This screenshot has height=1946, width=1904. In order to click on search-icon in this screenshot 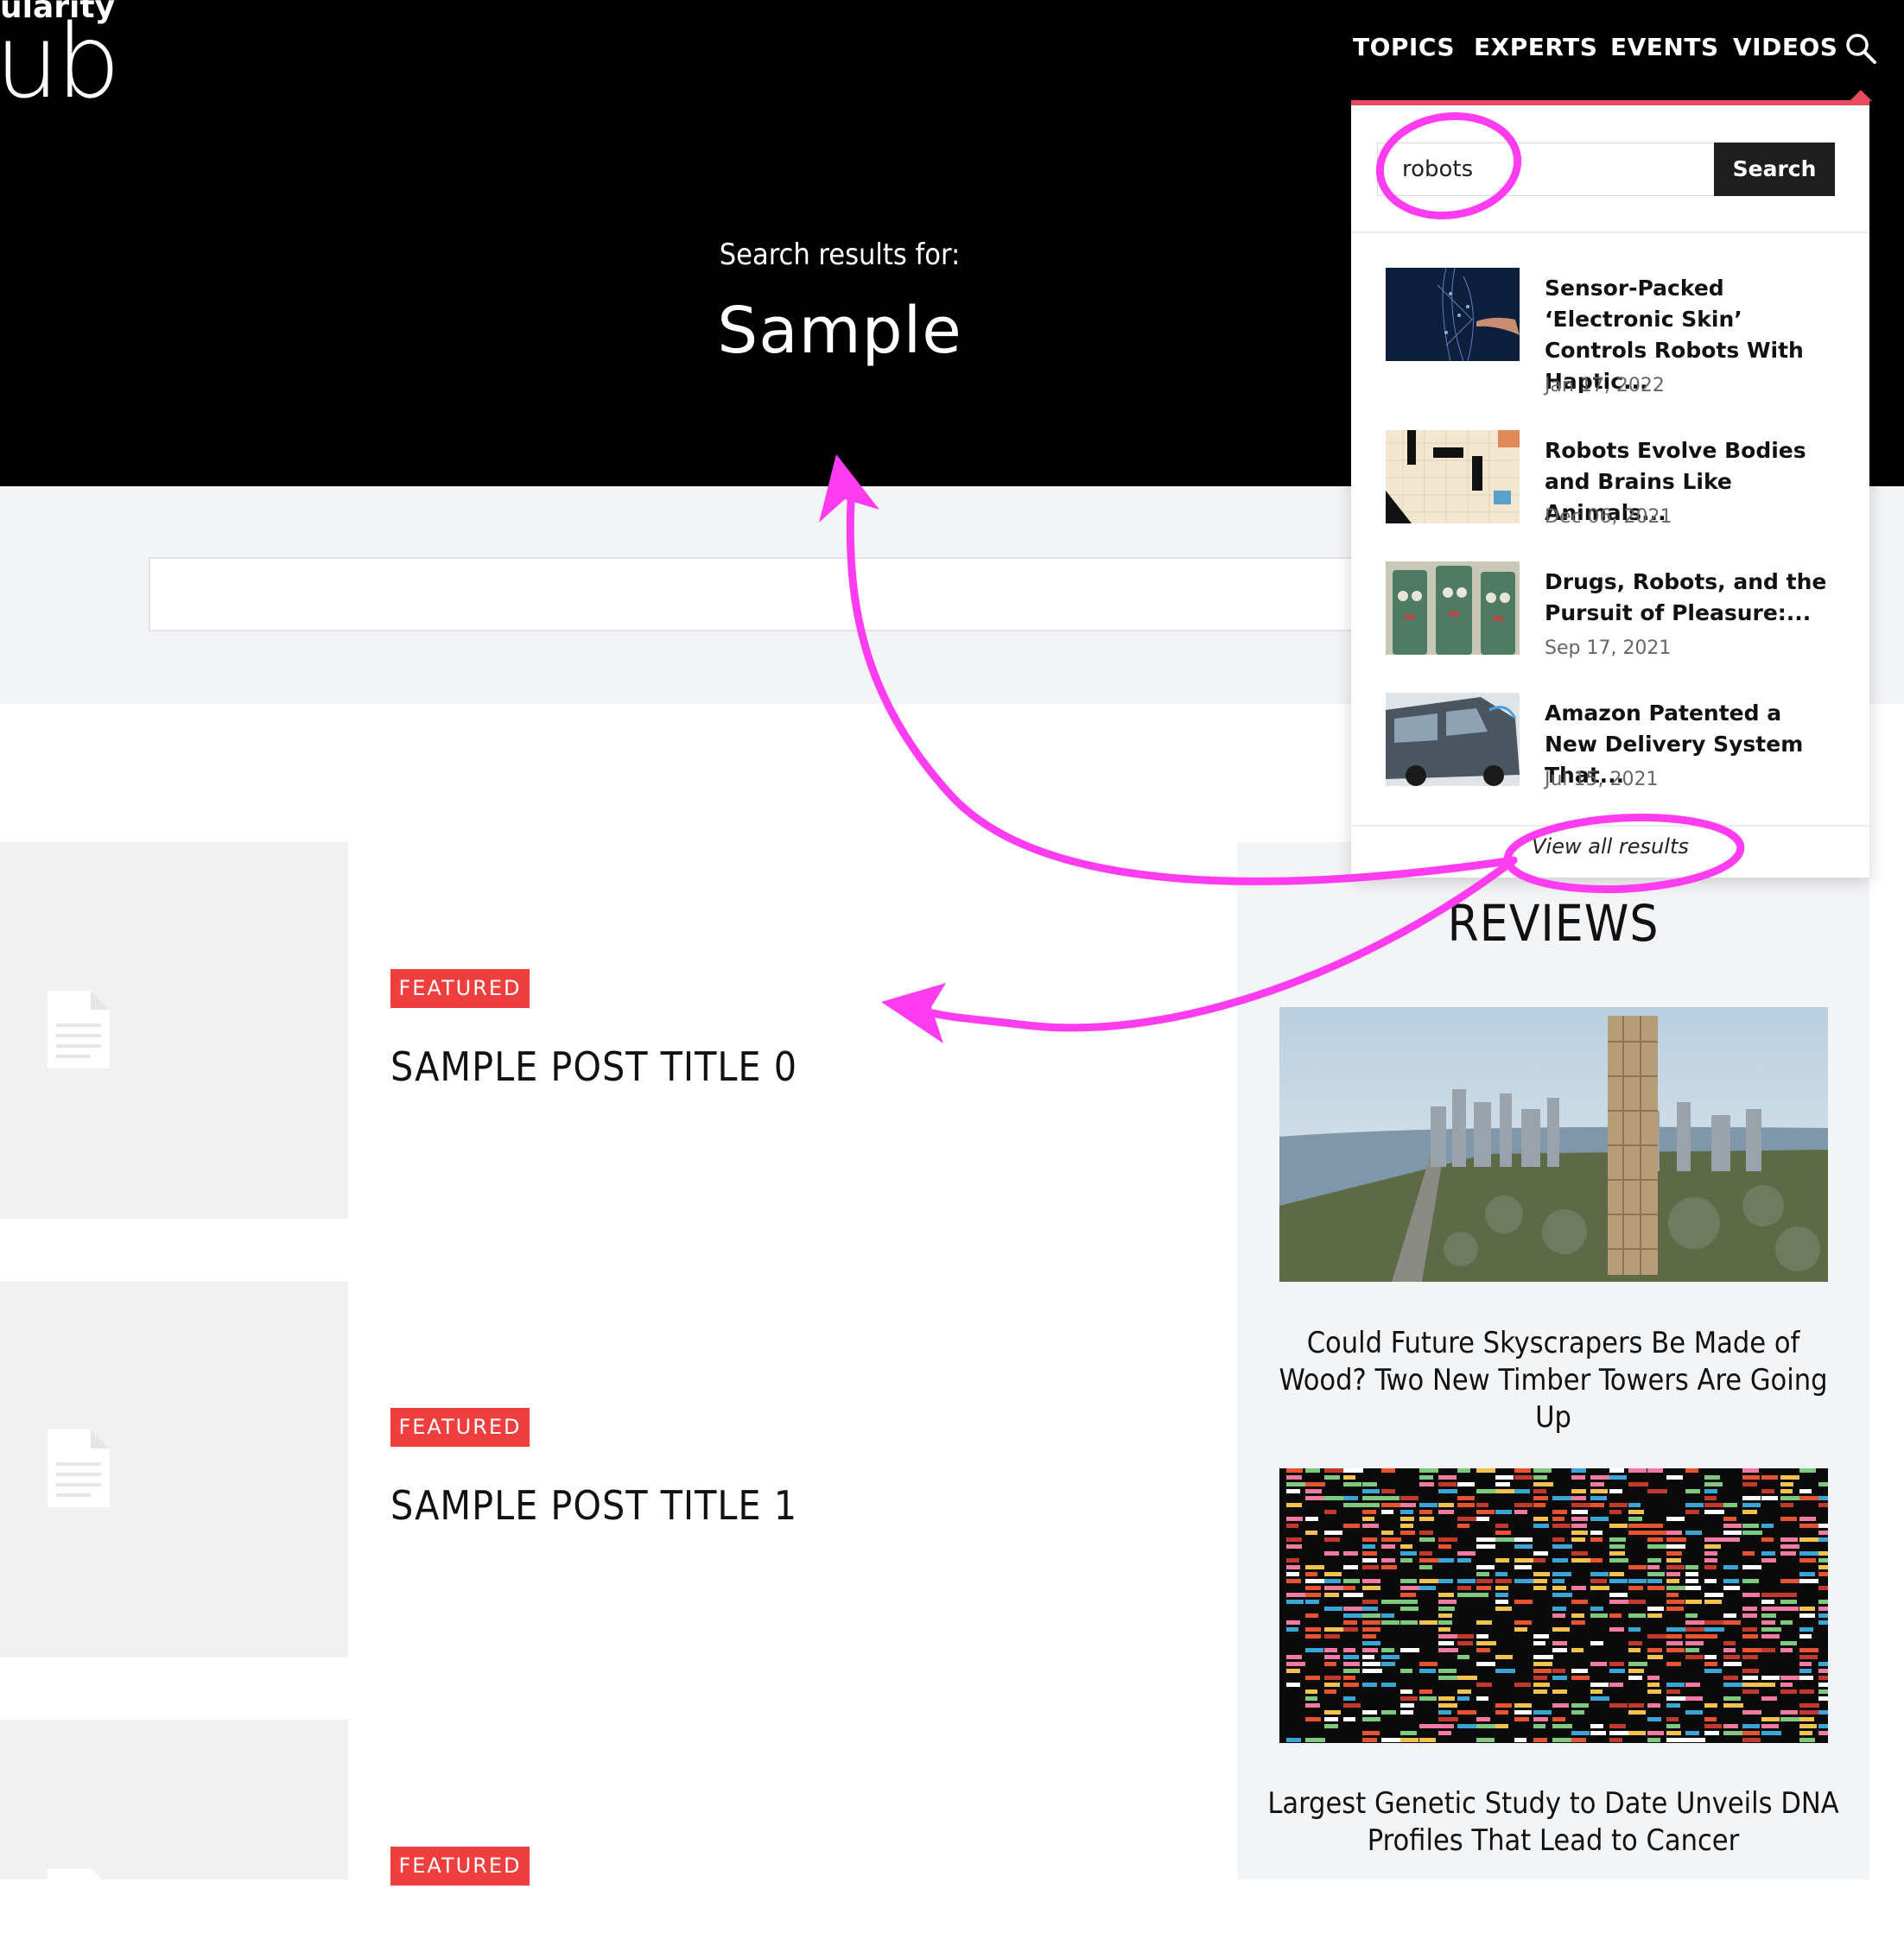, I will do `click(1861, 48)`.